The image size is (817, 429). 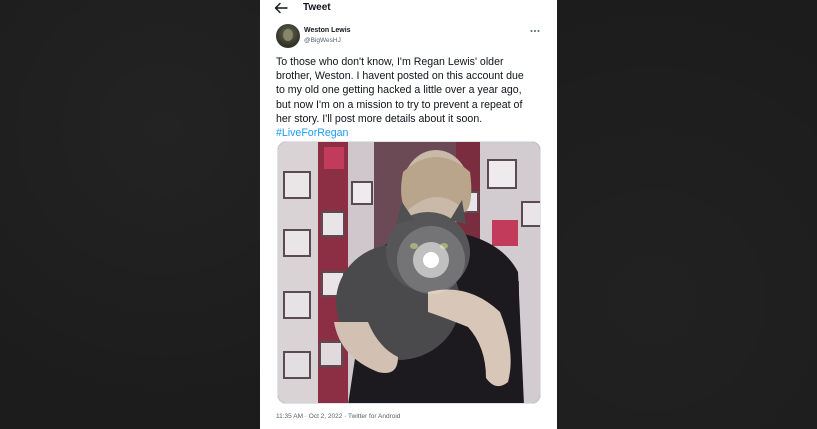 I want to click on author-display-name: Weston Lewis, so click(x=327, y=30).